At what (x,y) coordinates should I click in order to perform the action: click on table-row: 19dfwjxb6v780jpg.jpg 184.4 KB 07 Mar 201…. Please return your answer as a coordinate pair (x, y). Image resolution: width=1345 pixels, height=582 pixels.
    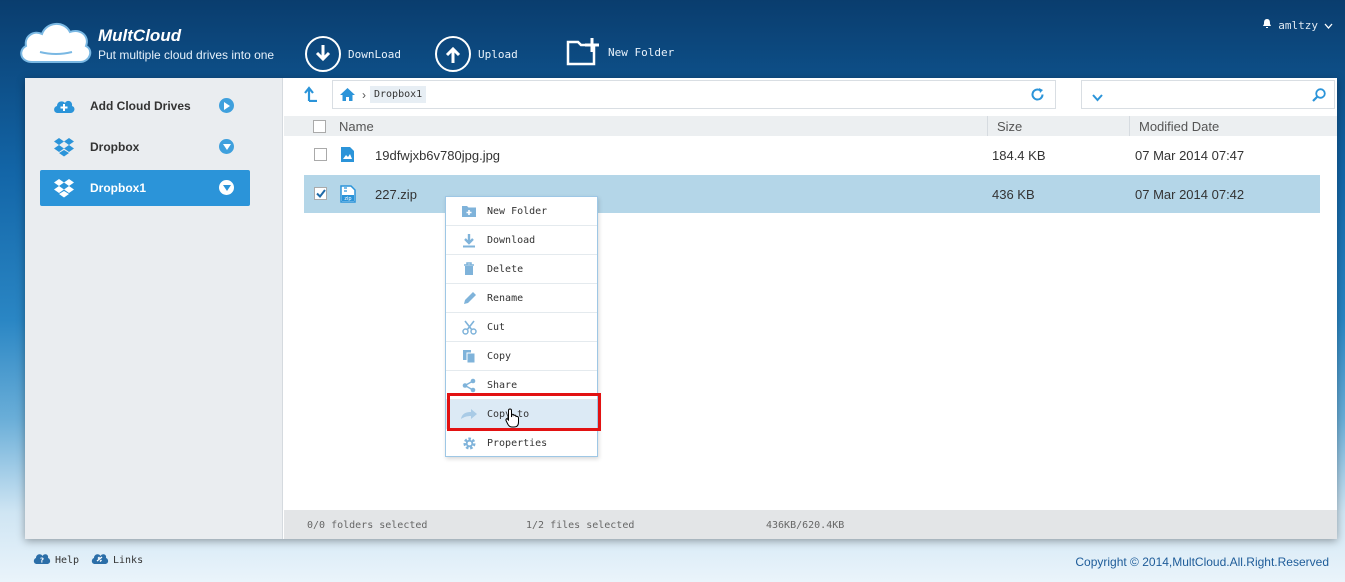
    Looking at the image, I should click on (812, 155).